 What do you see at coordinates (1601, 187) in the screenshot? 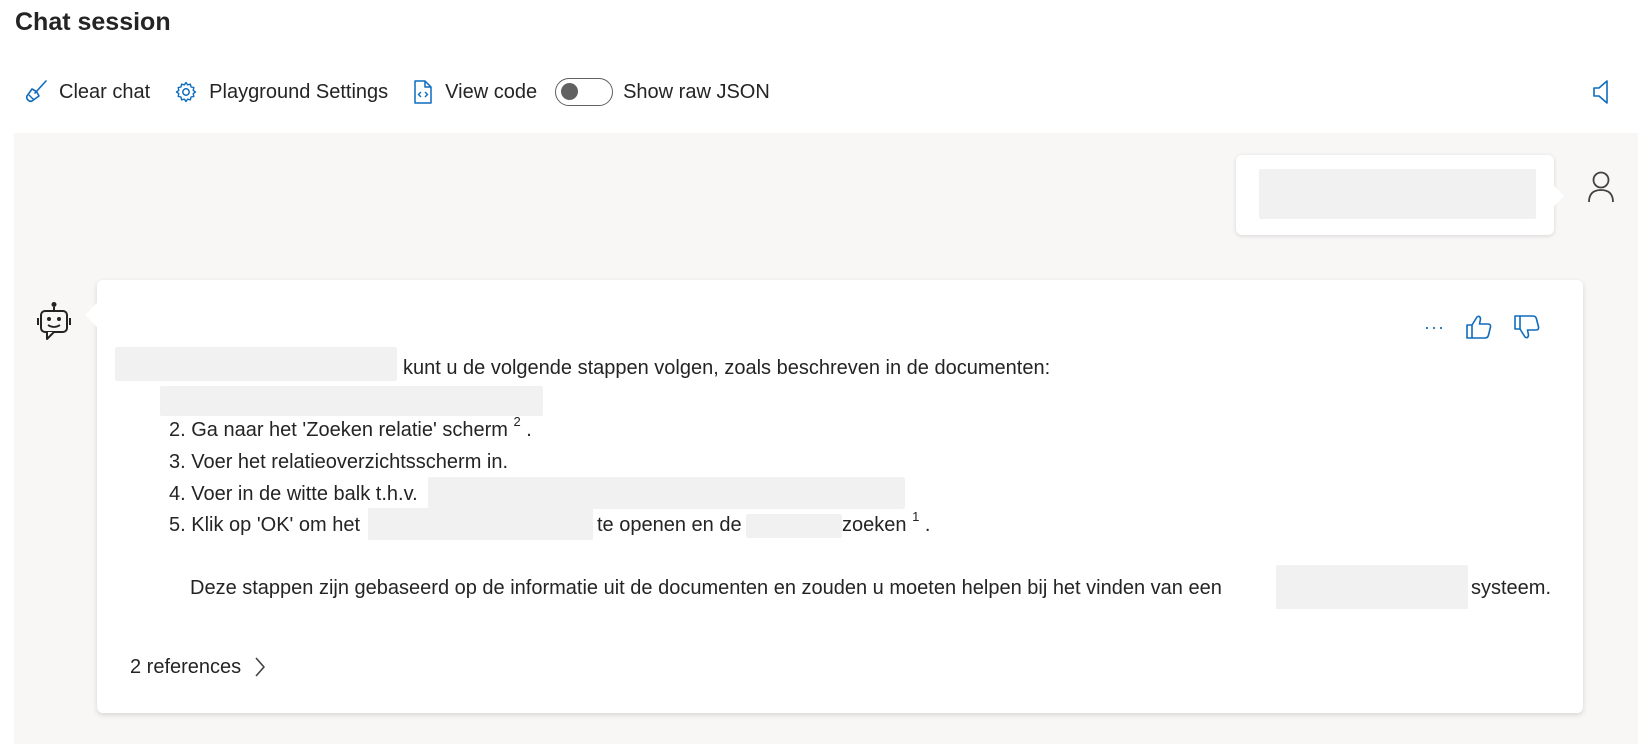
I see `person-icon` at bounding box center [1601, 187].